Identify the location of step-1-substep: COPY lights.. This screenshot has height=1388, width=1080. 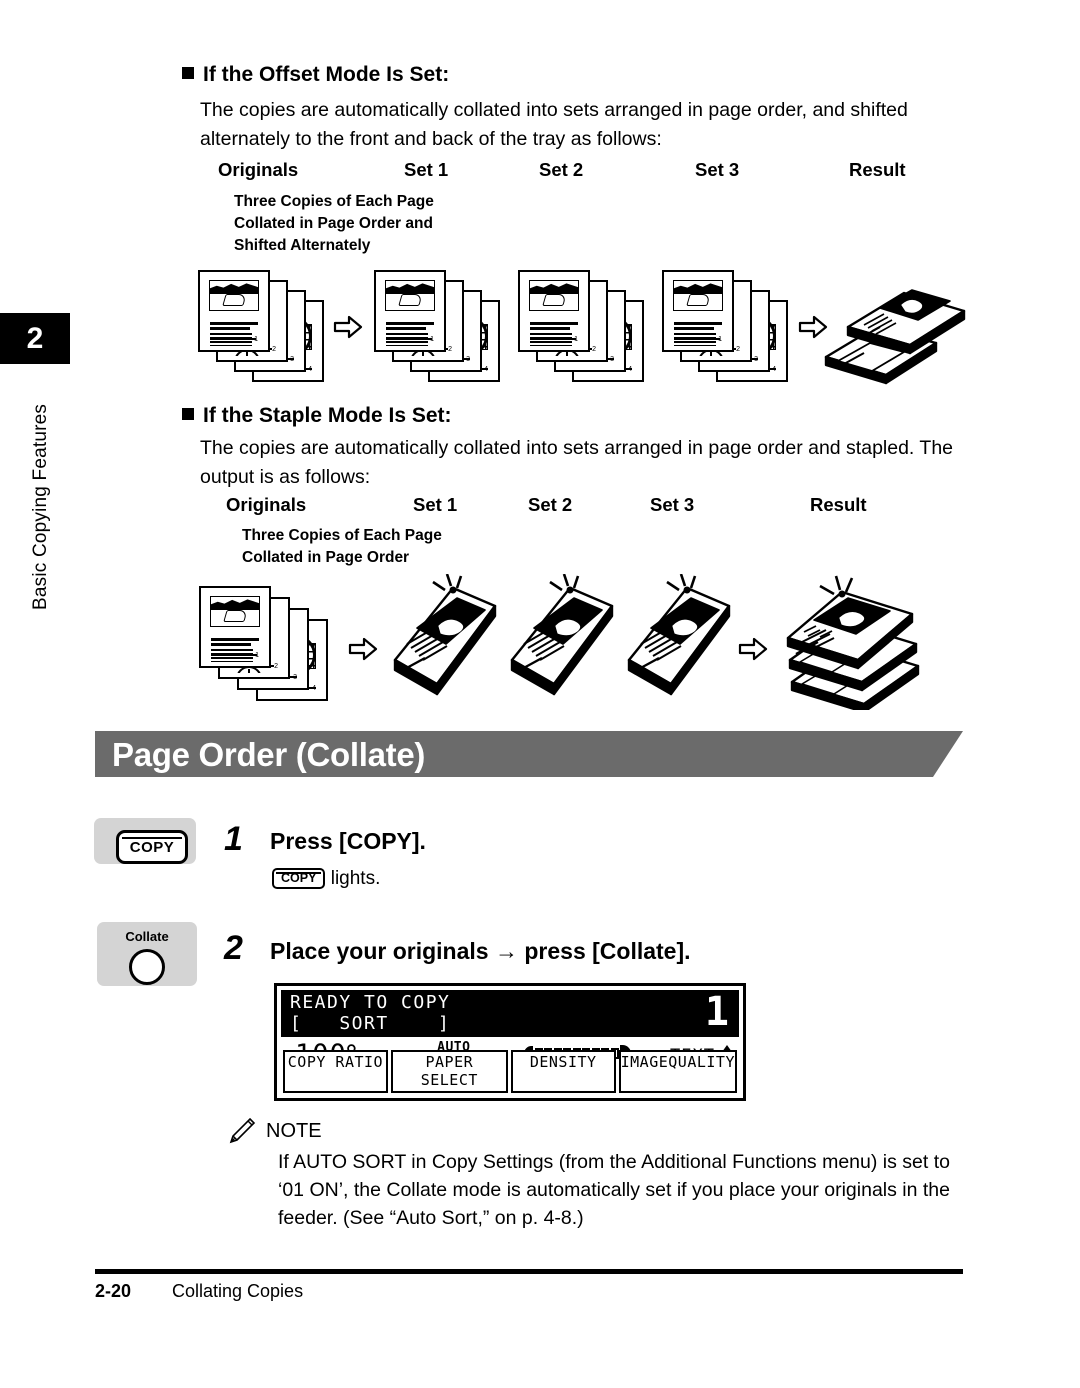
(326, 879).